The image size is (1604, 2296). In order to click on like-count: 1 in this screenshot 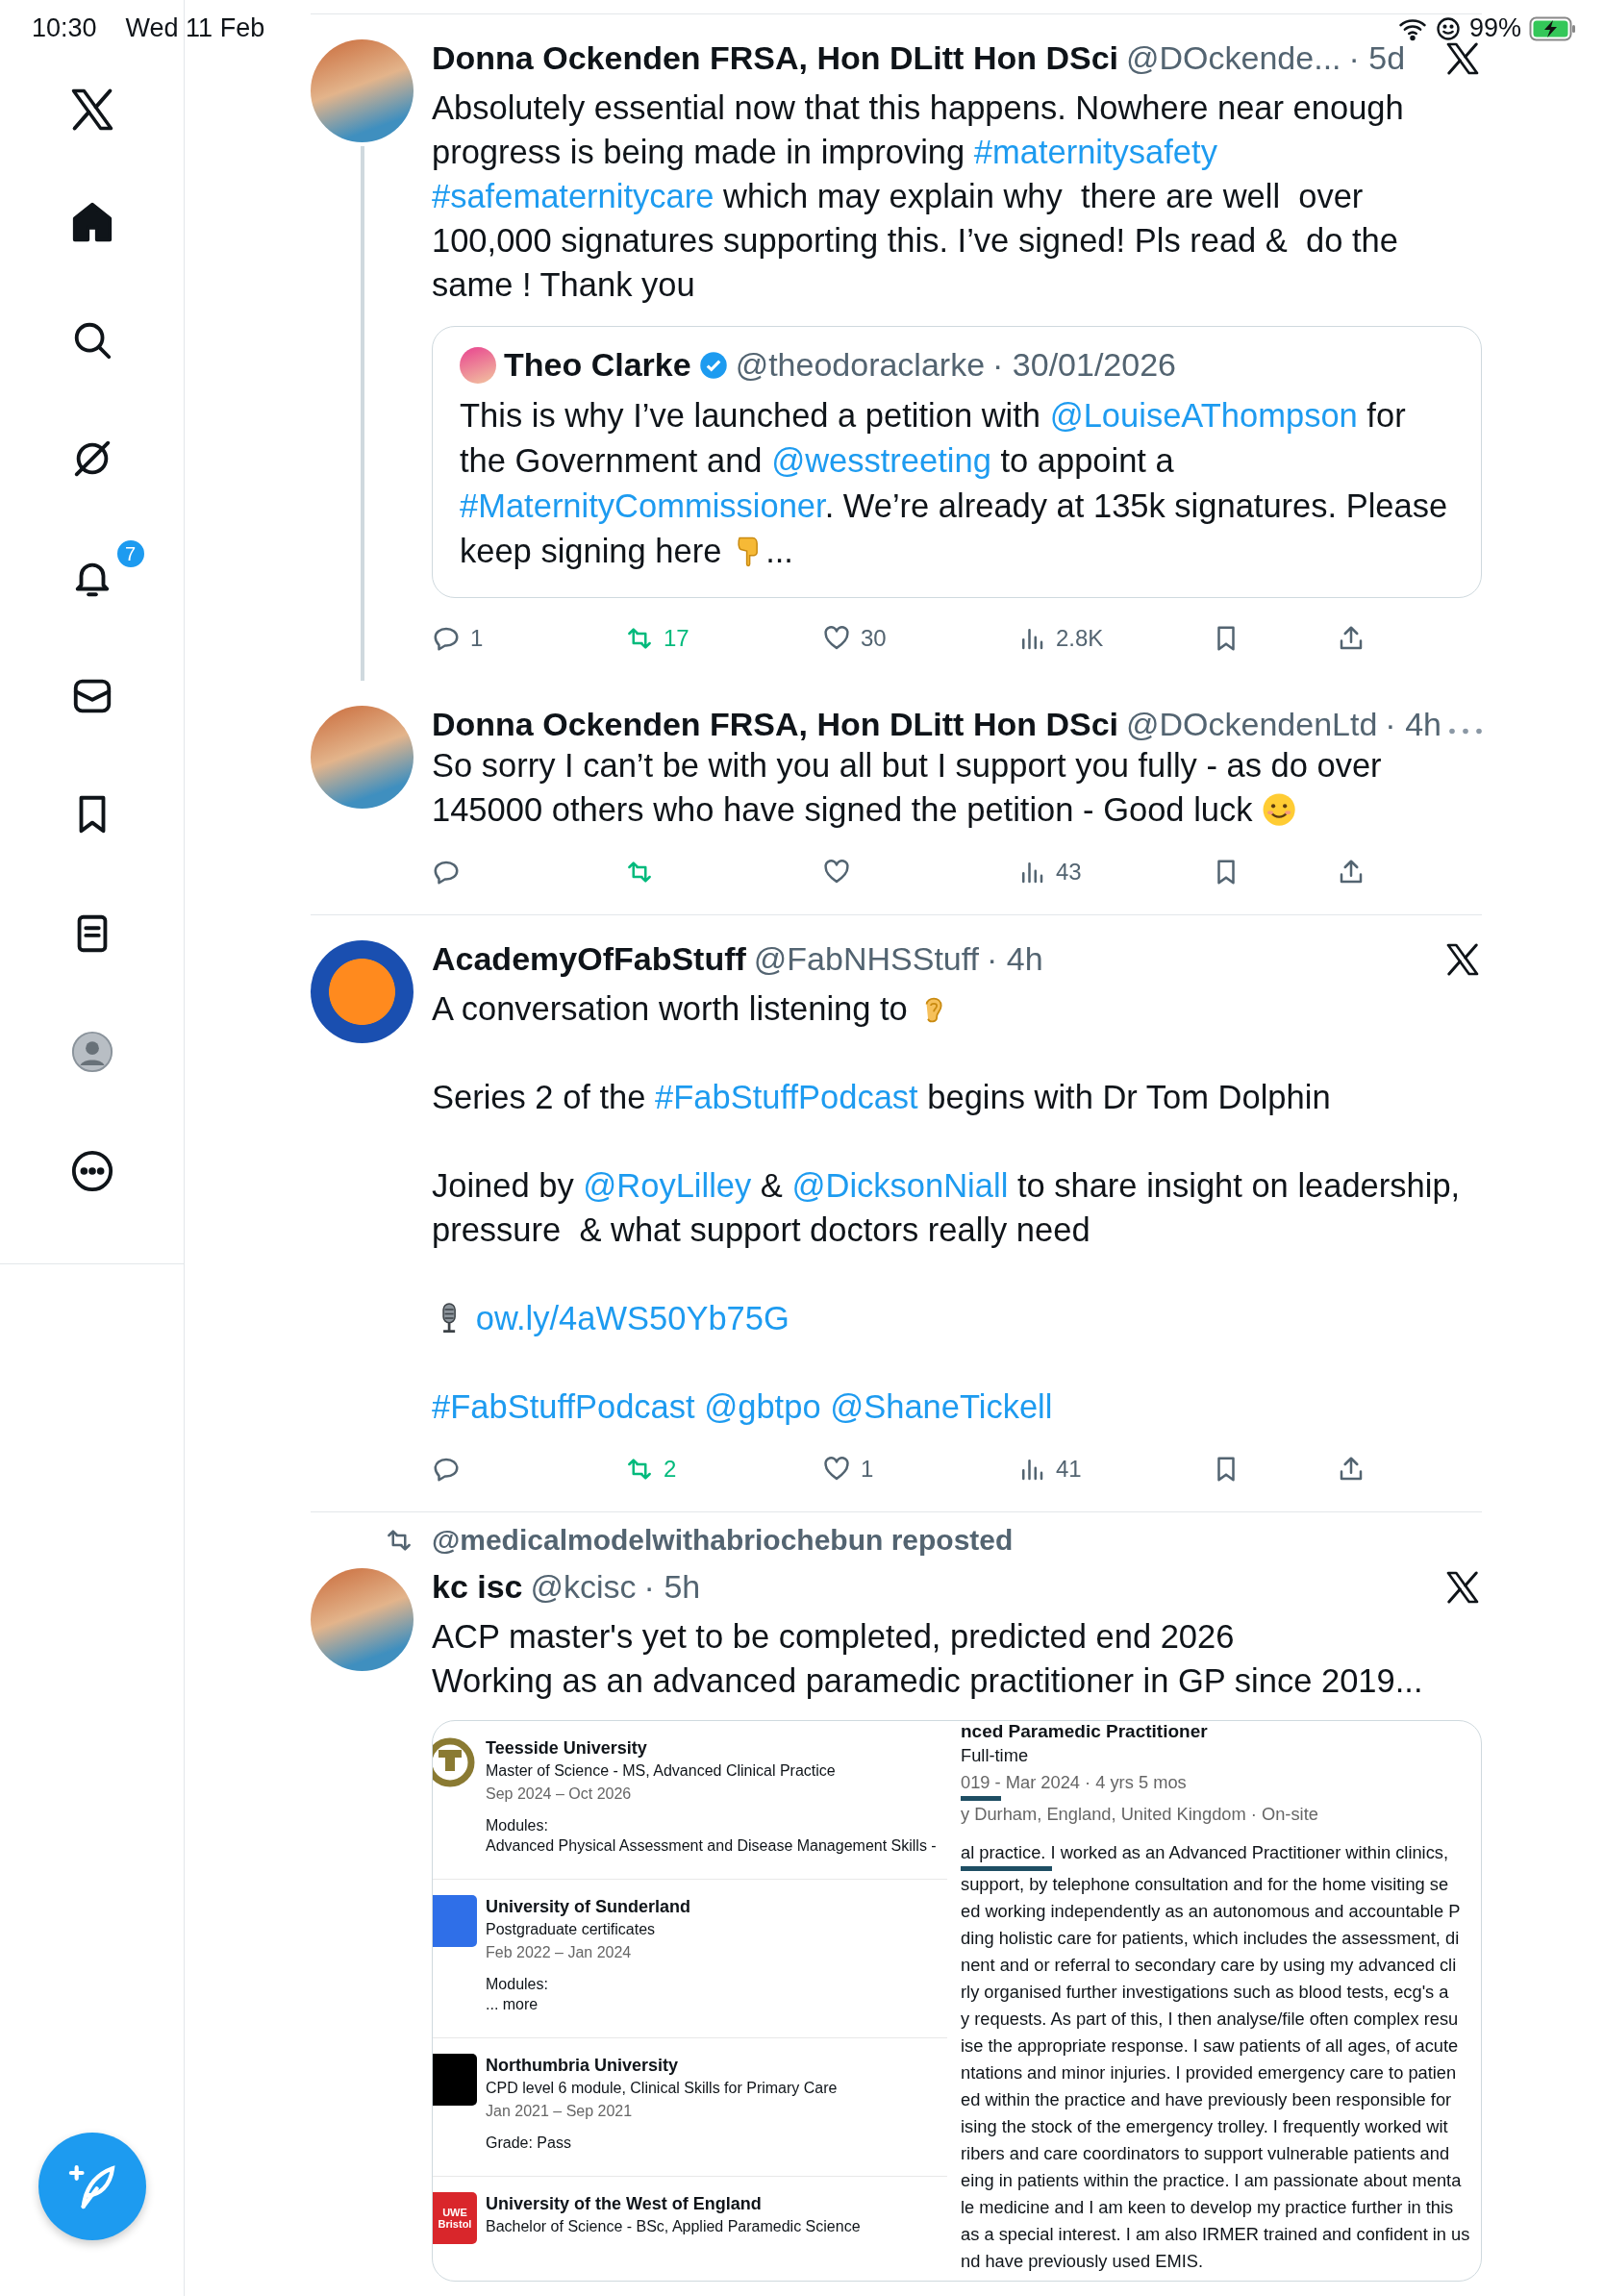, I will do `click(867, 1469)`.